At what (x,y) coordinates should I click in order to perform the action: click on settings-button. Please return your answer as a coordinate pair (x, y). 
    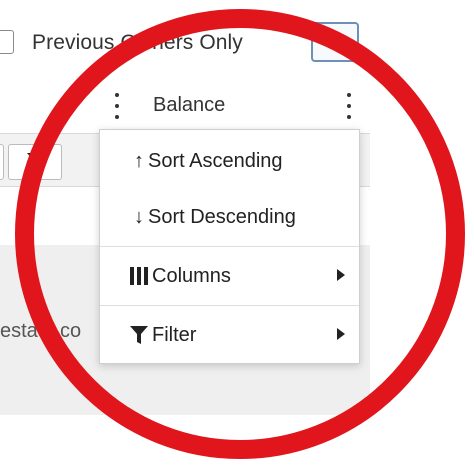
    Looking at the image, I should click on (335, 42).